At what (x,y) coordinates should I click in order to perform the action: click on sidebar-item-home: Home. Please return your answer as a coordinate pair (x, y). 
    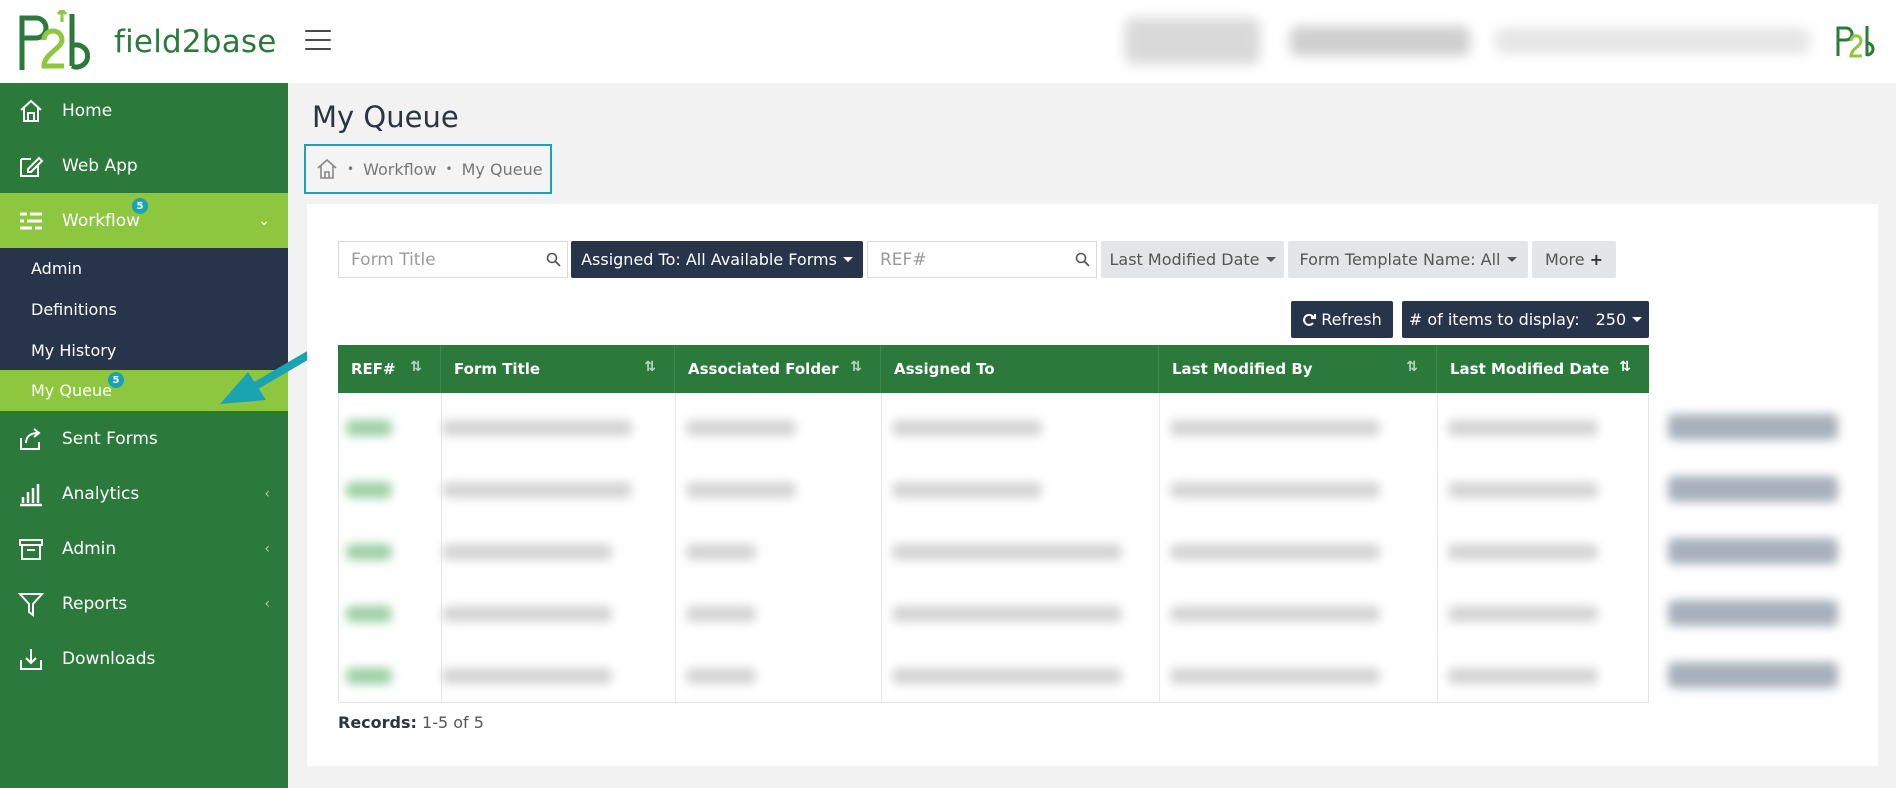
    Looking at the image, I should click on (144, 110).